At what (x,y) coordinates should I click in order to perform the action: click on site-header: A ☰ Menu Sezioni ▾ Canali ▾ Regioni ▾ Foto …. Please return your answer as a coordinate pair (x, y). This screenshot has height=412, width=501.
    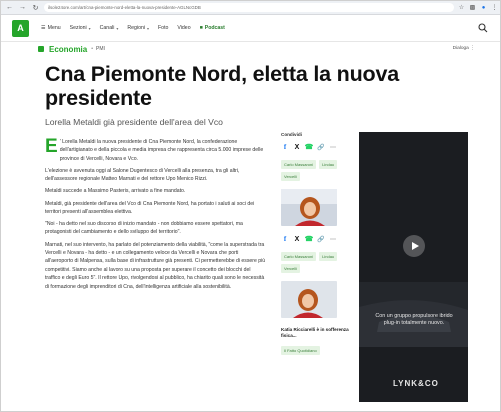
    Looking at the image, I should click on (250, 28).